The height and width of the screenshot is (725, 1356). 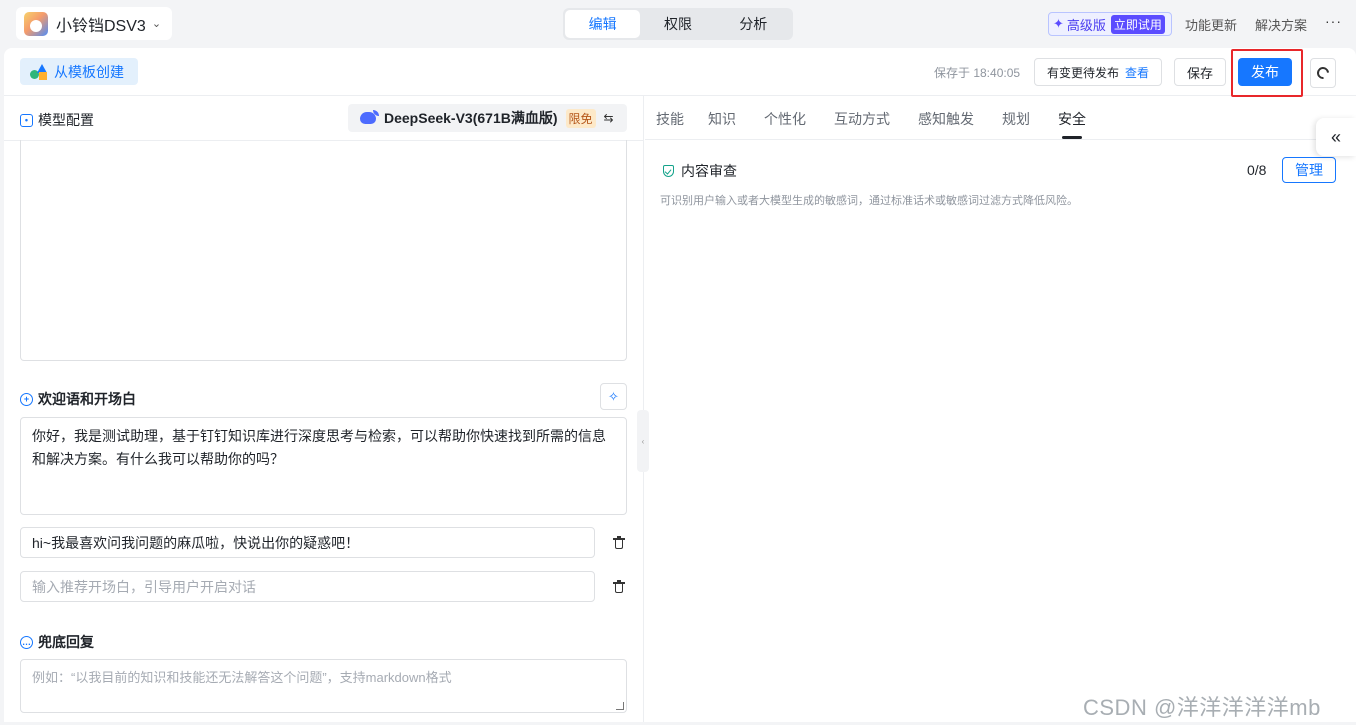 I want to click on solutions-link: 解决方案, so click(x=1281, y=24).